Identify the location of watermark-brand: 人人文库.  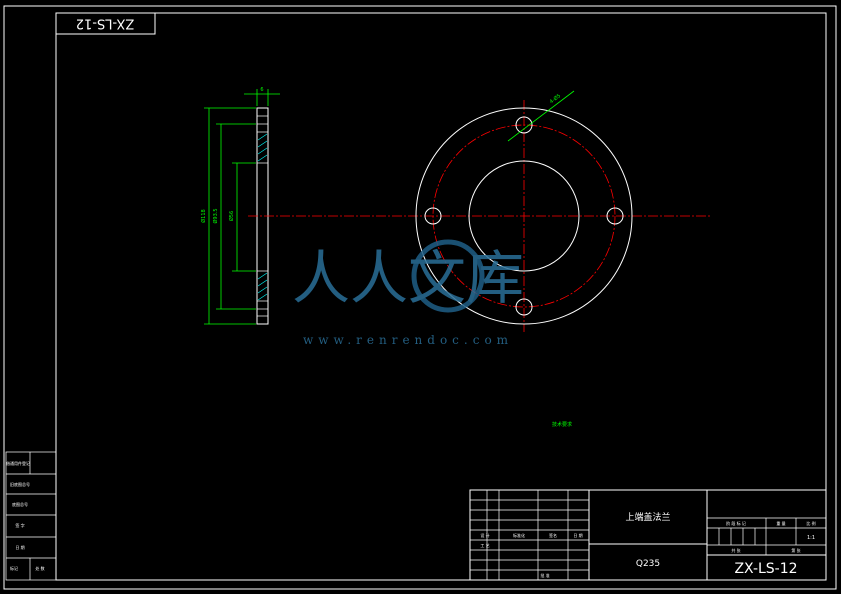
(408, 278).